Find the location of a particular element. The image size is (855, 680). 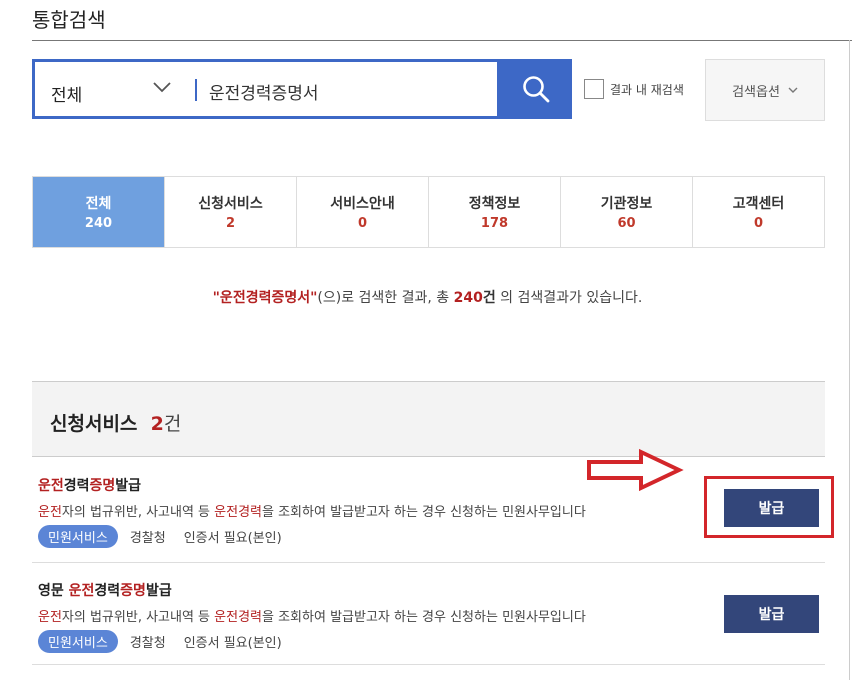

research-toggle: 결과 내 재검색 is located at coordinates (634, 89).